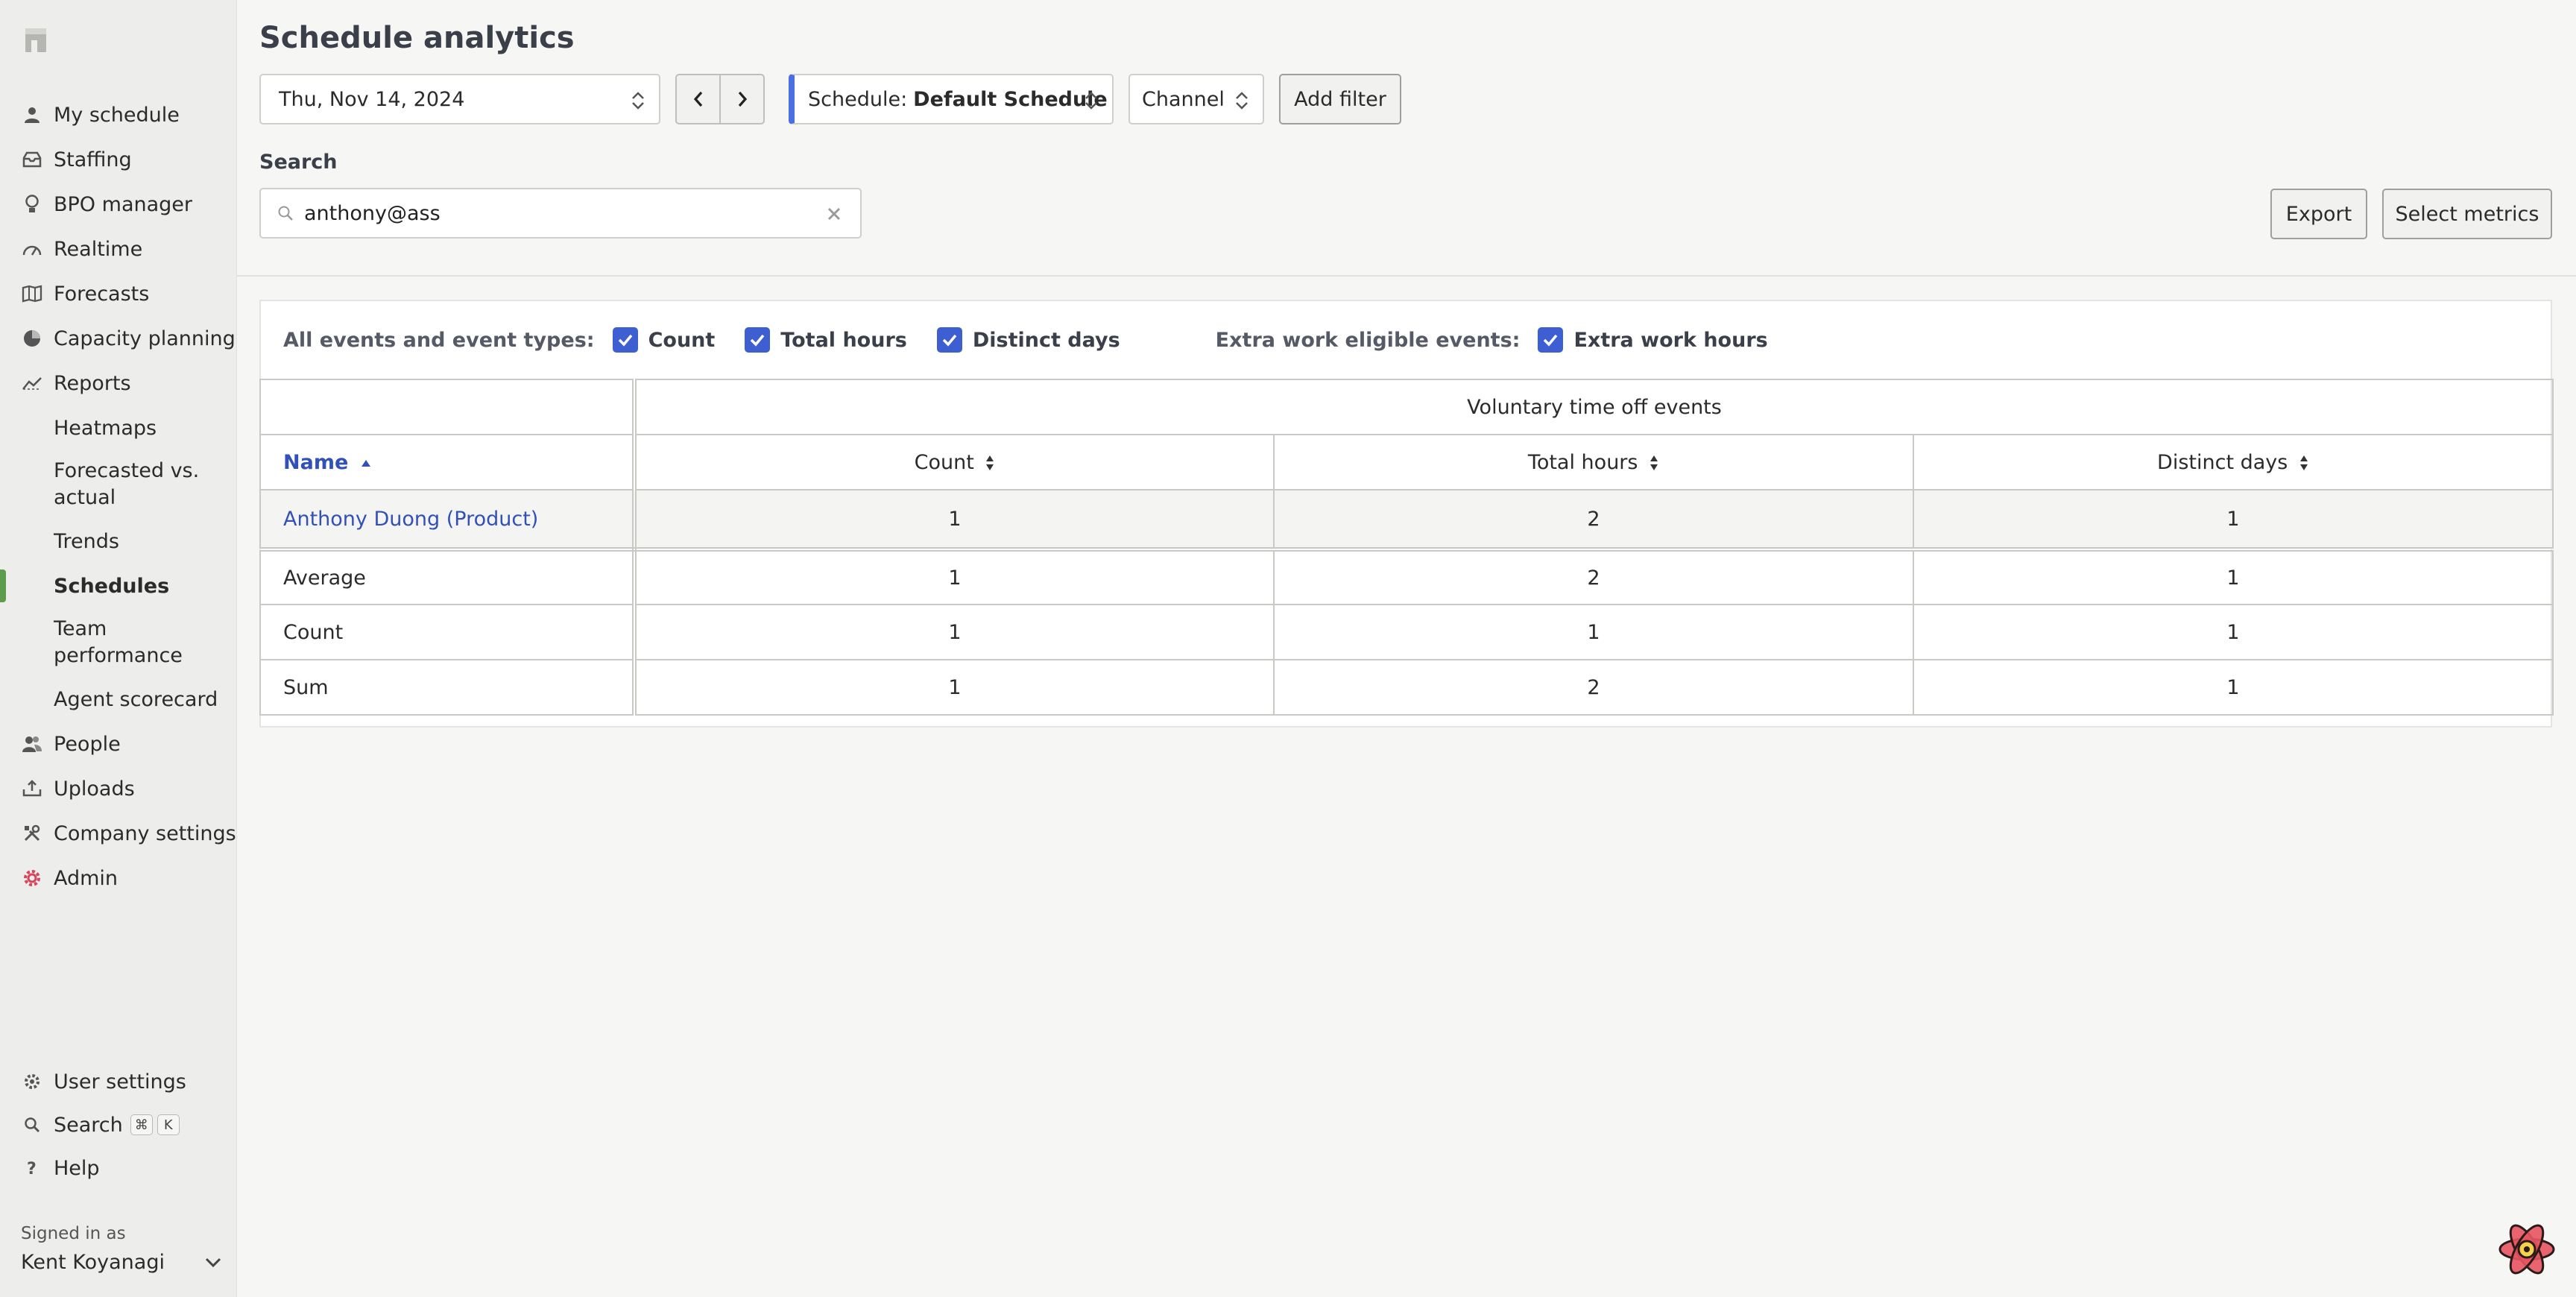  Describe the element at coordinates (32, 1081) in the screenshot. I see `gear-icon` at that location.